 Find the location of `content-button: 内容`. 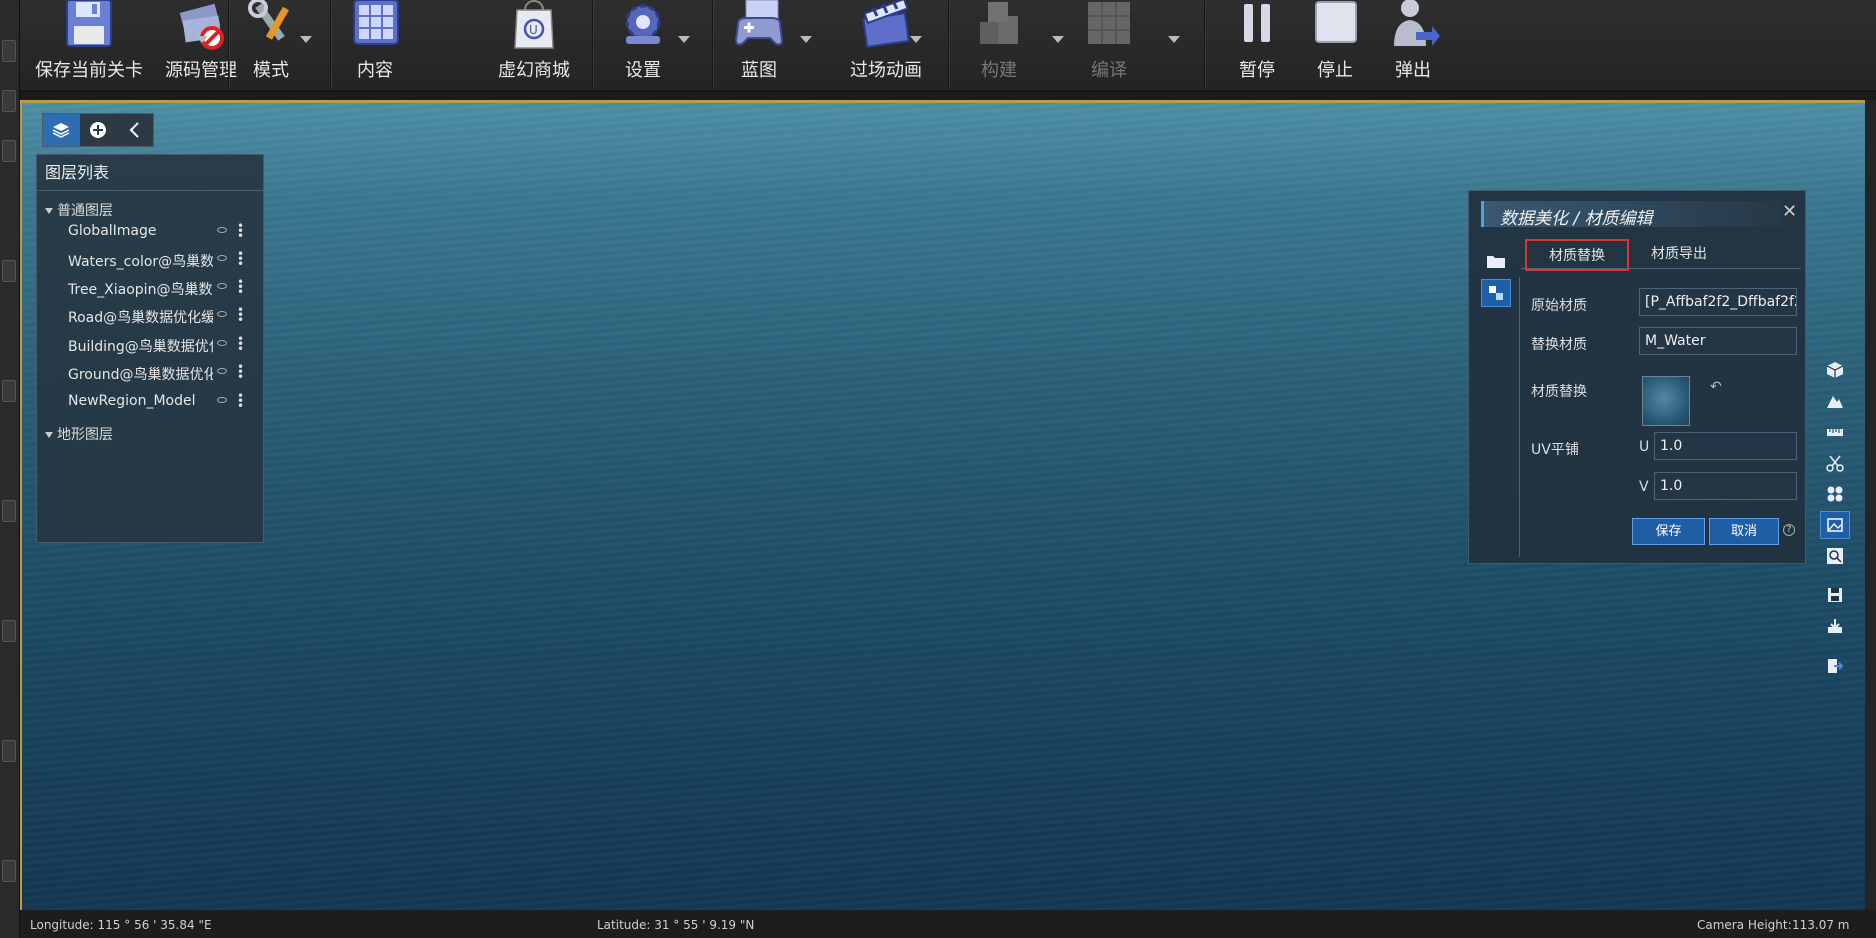

content-button: 内容 is located at coordinates (375, 44).